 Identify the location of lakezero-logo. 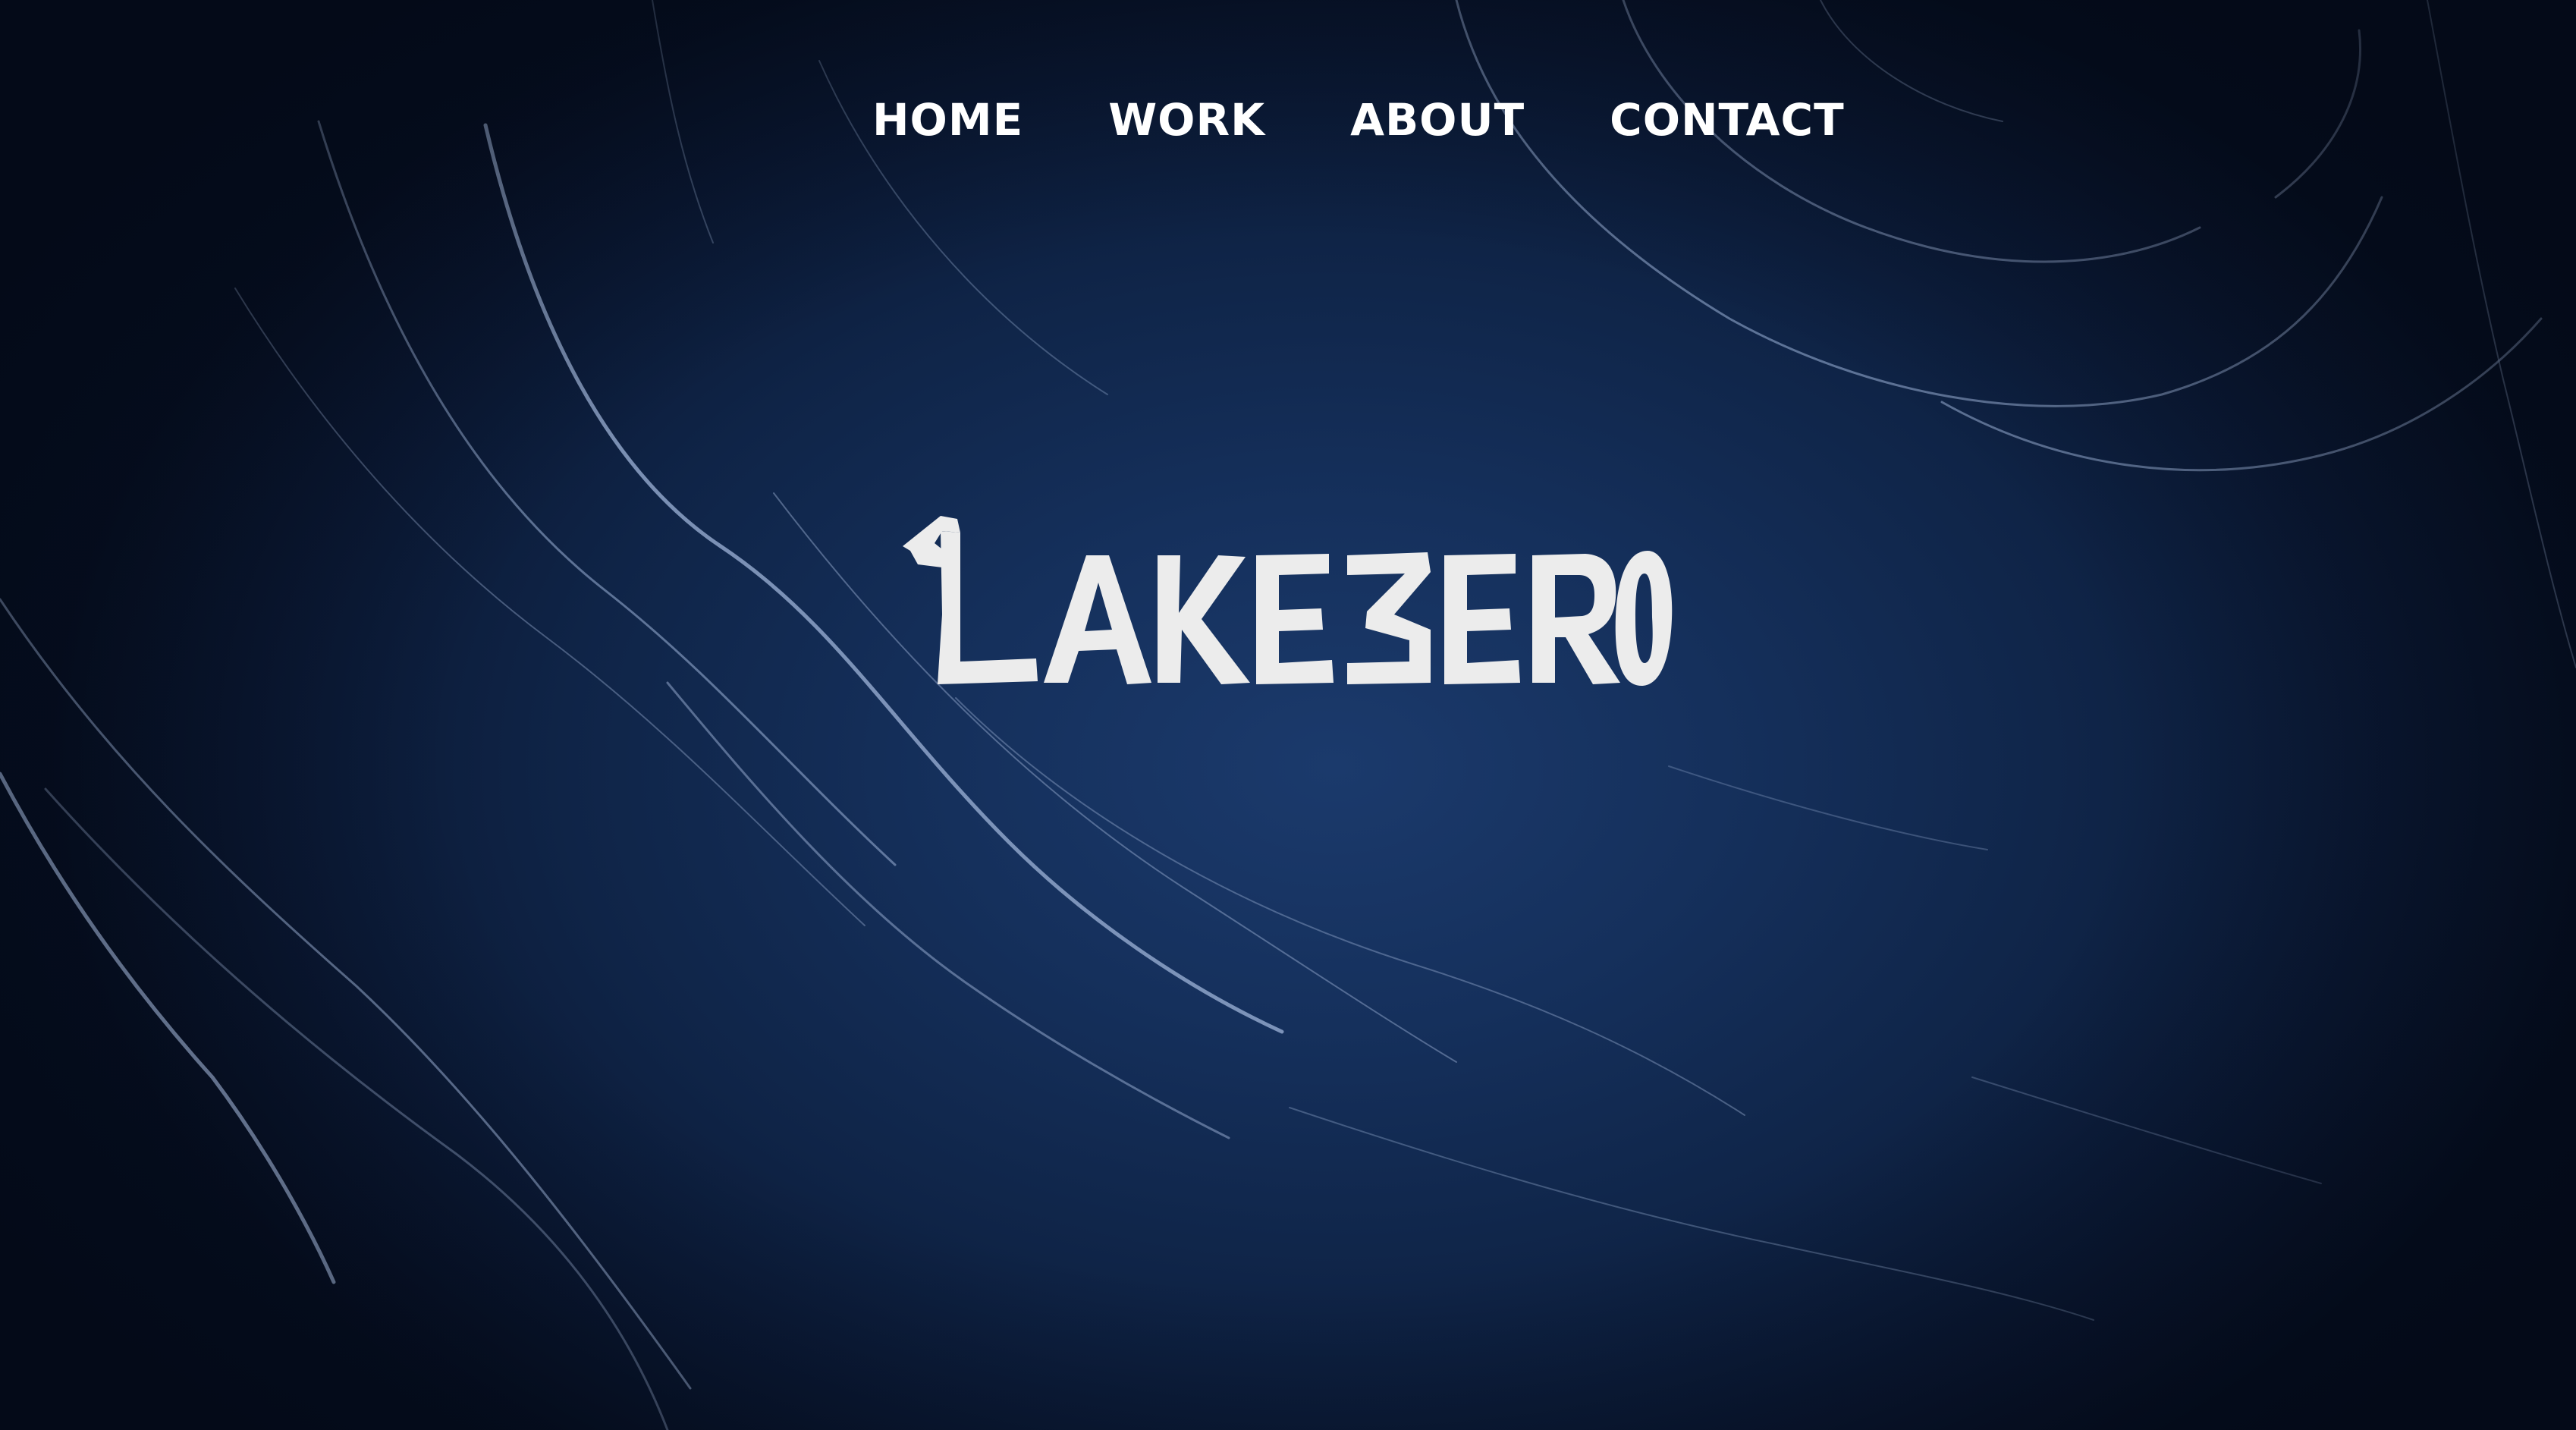
(1288, 601).